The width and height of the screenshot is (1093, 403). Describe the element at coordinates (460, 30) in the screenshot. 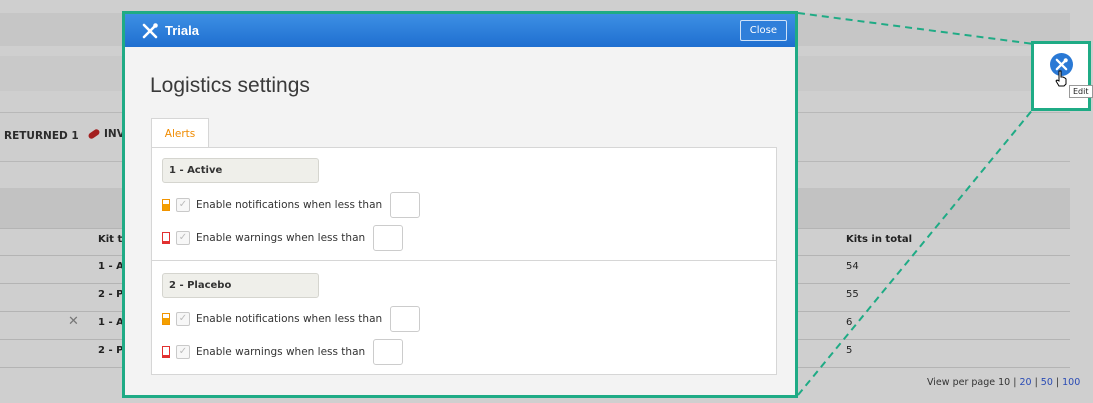

I see `modal-header: Triala Close` at that location.